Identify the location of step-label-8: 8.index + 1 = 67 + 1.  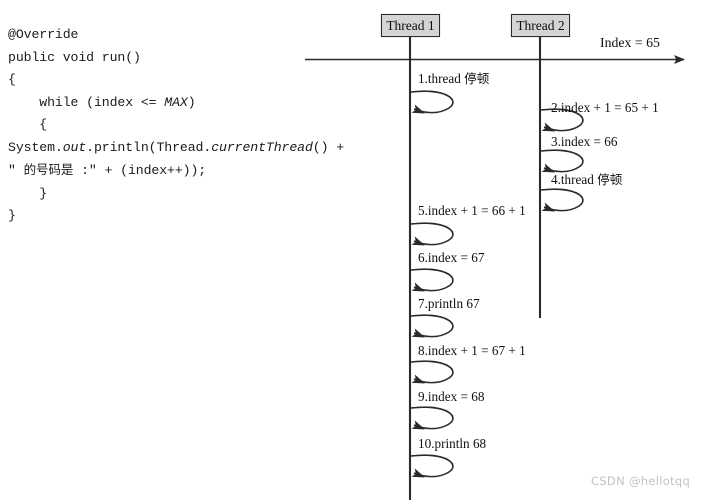
(472, 350).